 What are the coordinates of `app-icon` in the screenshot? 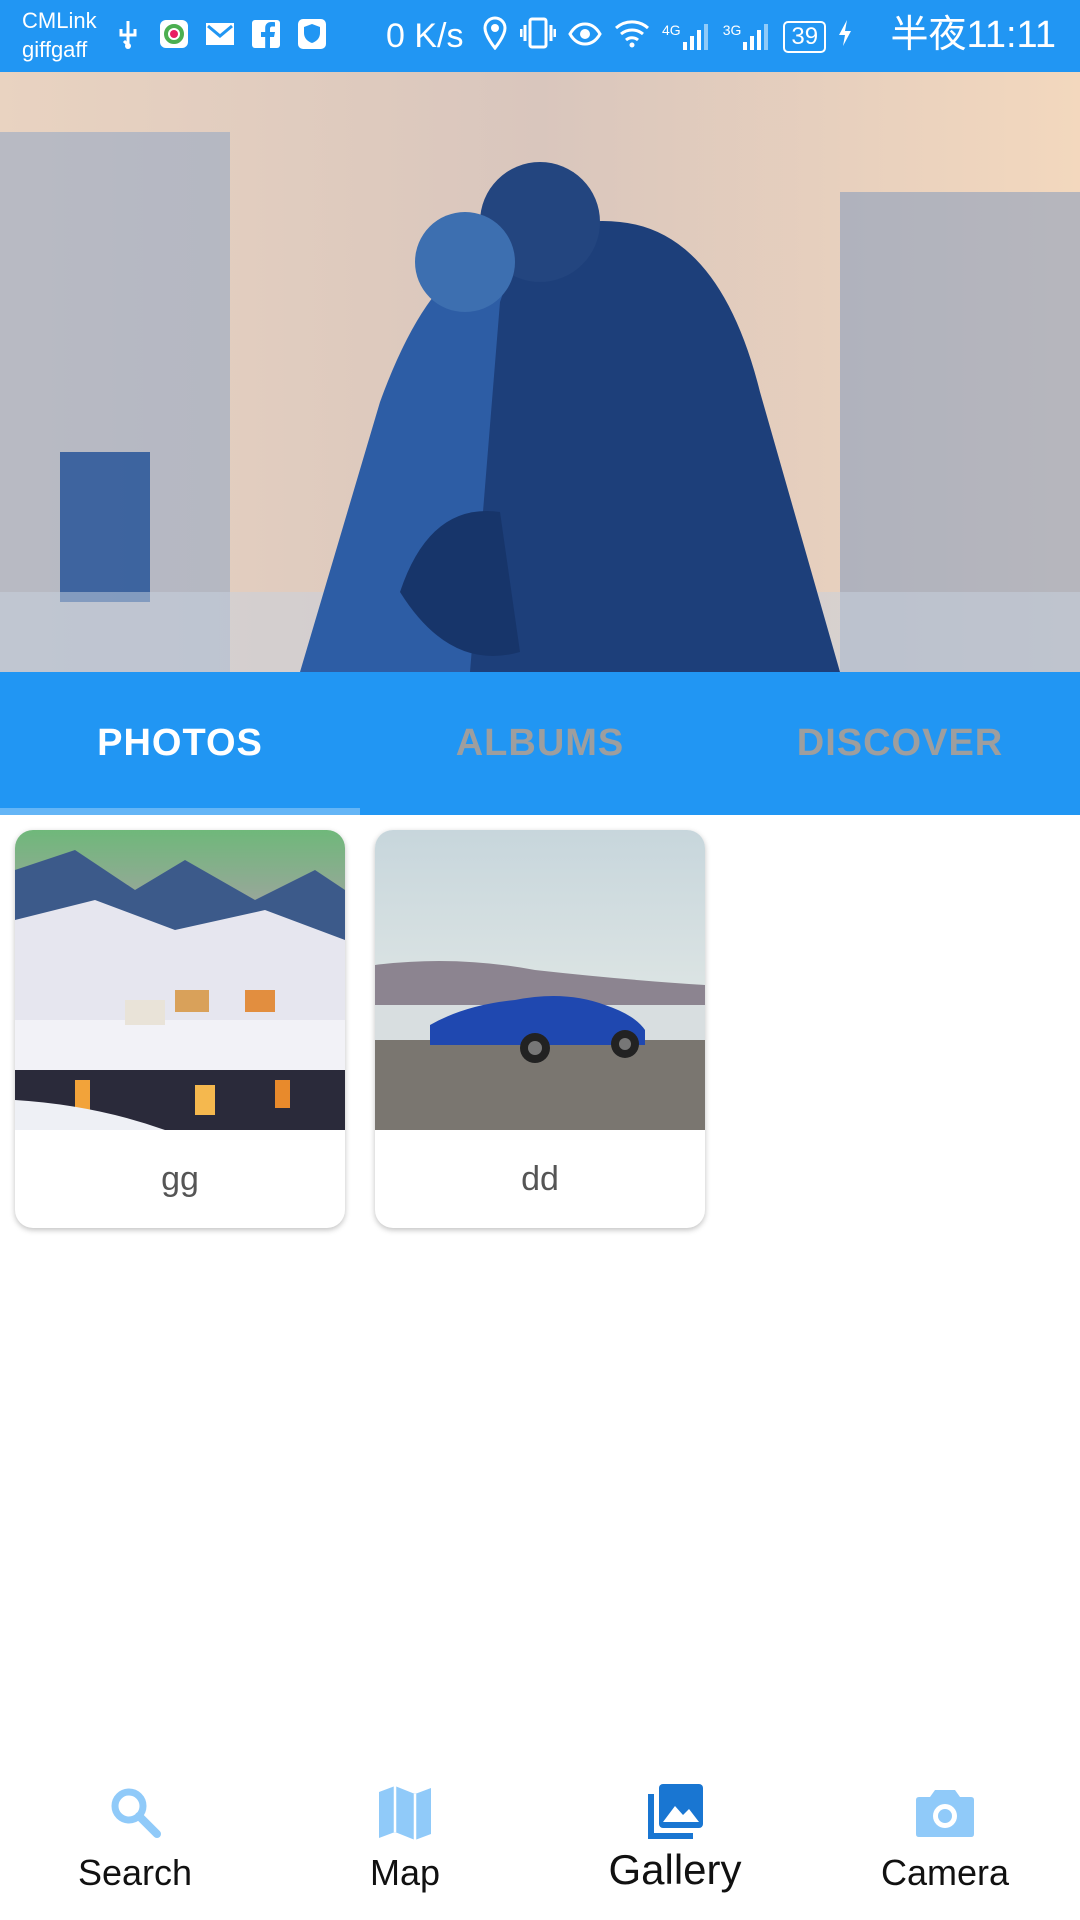 It's located at (174, 34).